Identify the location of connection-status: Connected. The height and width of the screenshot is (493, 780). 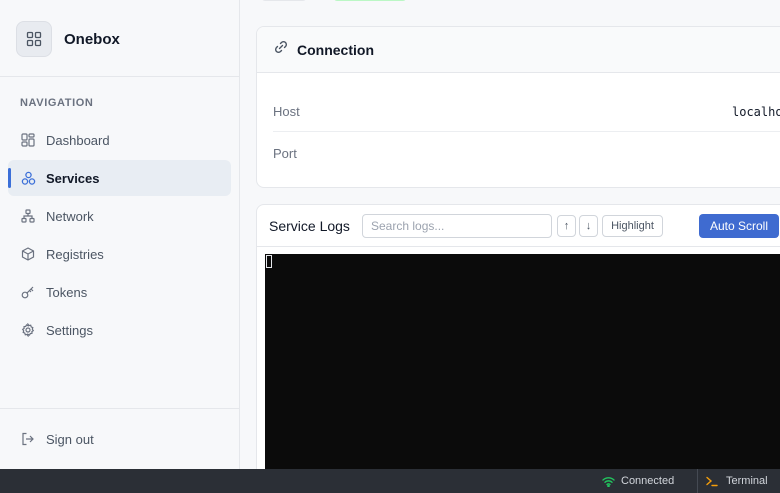
(638, 481).